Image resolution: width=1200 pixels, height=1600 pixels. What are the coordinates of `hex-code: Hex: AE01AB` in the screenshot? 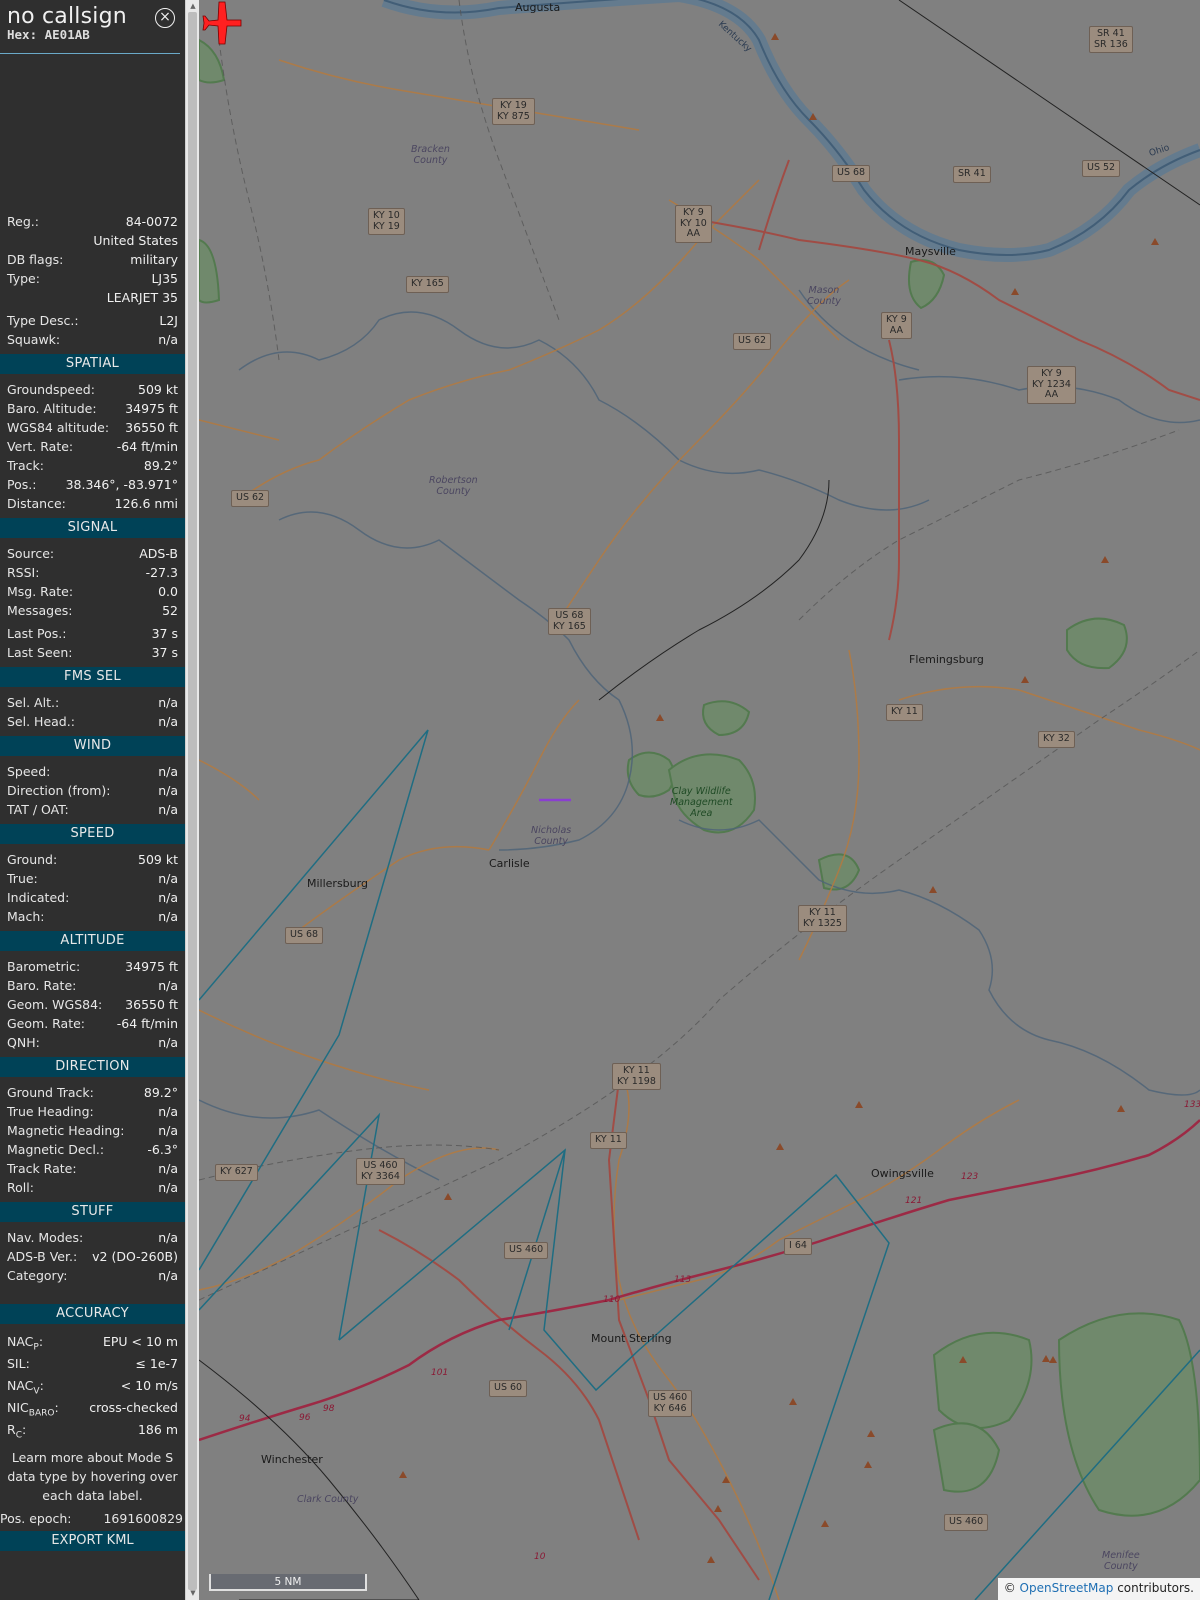 It's located at (48, 34).